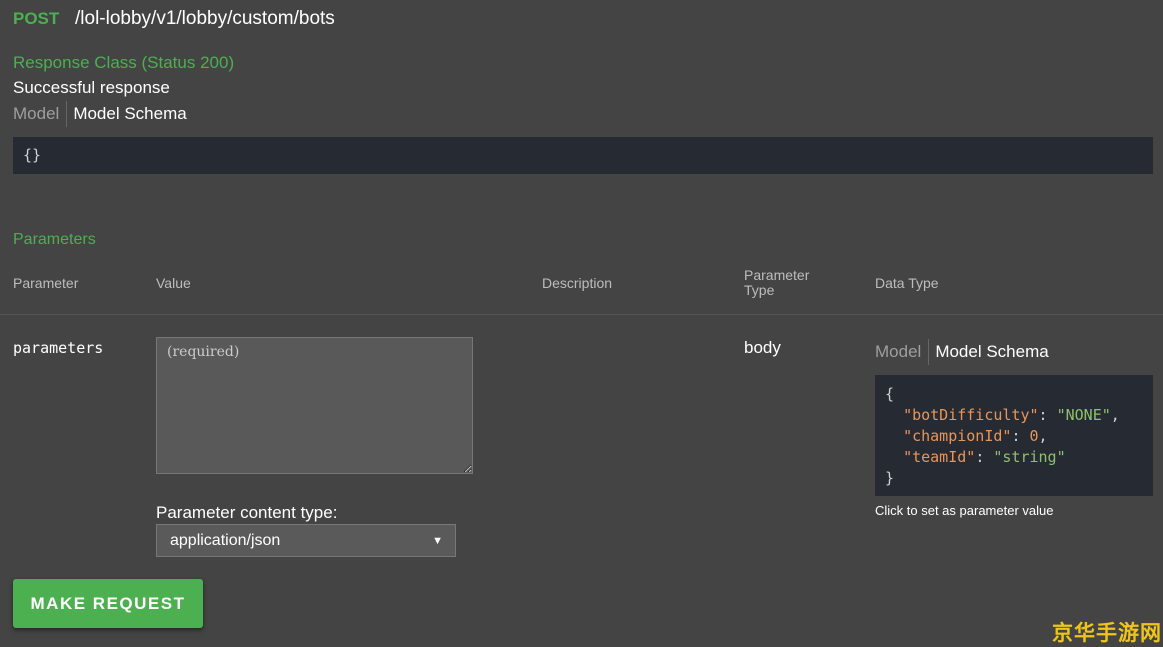 This screenshot has height=647, width=1163. What do you see at coordinates (964, 510) in the screenshot?
I see `schema-hint: Click to set as parameter value` at bounding box center [964, 510].